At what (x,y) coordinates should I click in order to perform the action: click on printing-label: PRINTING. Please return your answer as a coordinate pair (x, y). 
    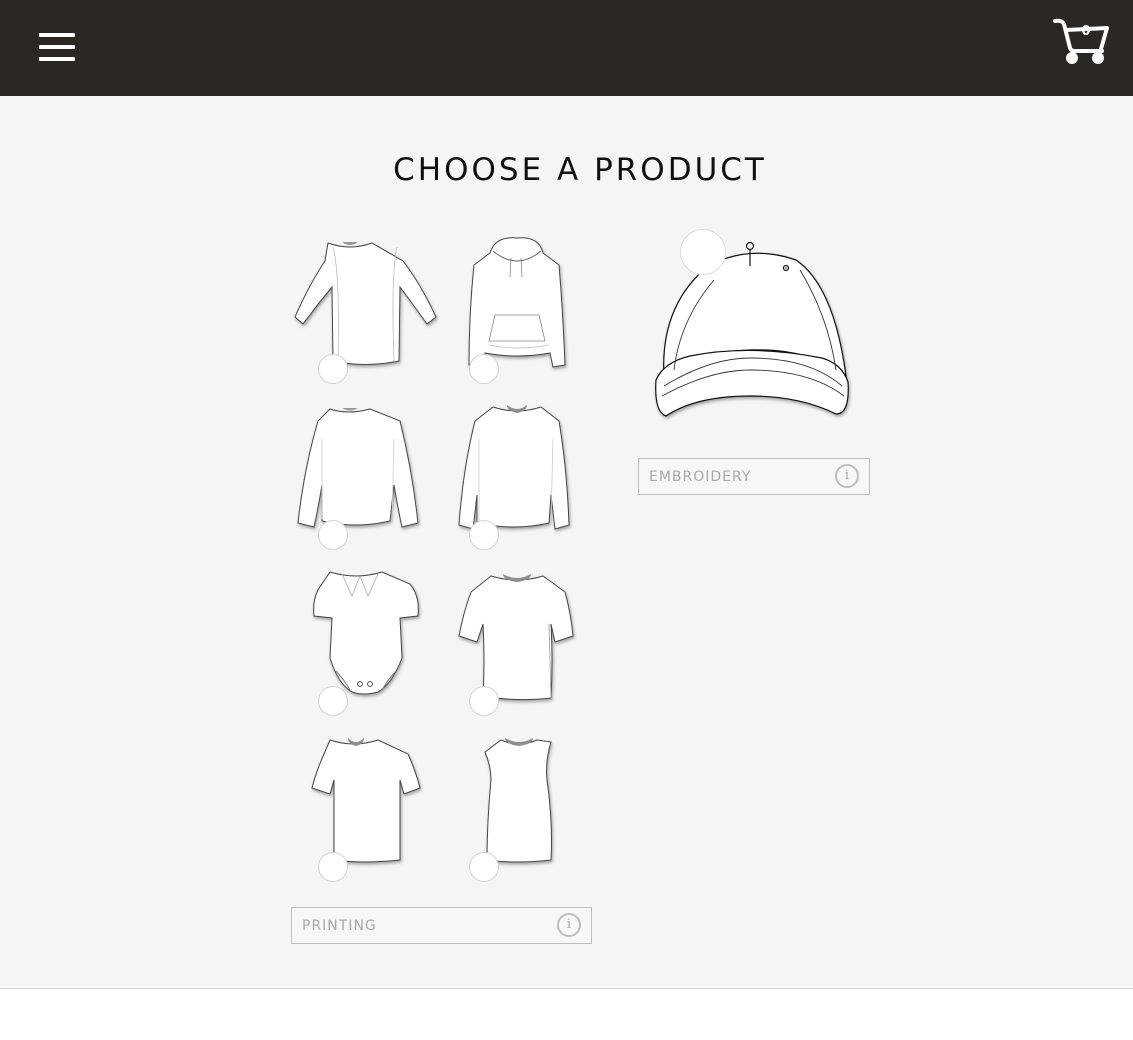
    Looking at the image, I should click on (339, 926).